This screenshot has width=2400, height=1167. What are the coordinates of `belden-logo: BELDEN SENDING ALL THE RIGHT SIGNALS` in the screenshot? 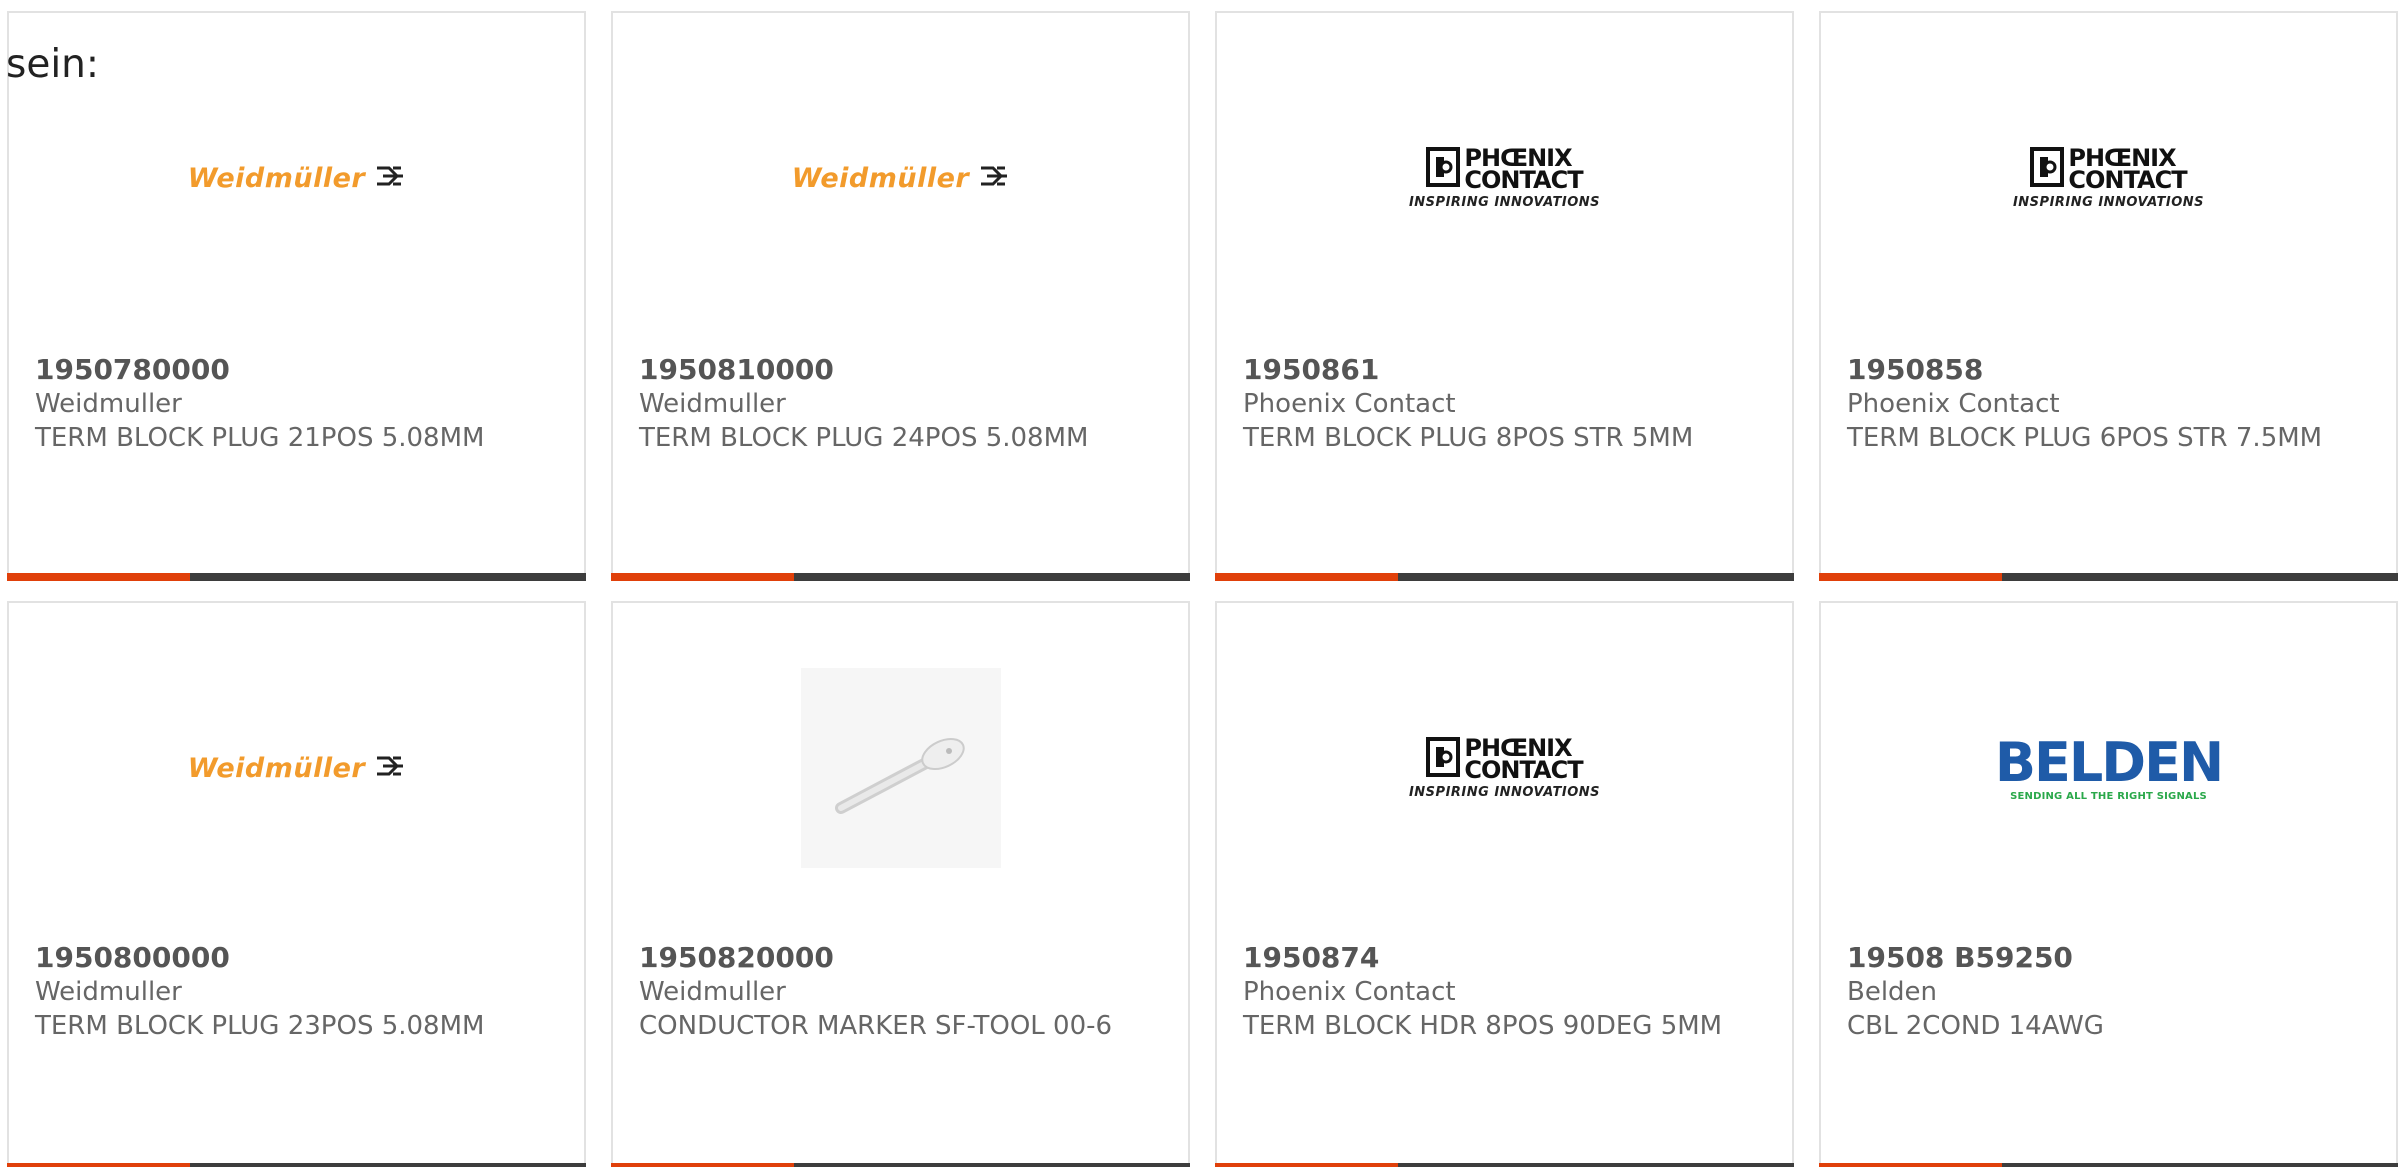 It's located at (2109, 766).